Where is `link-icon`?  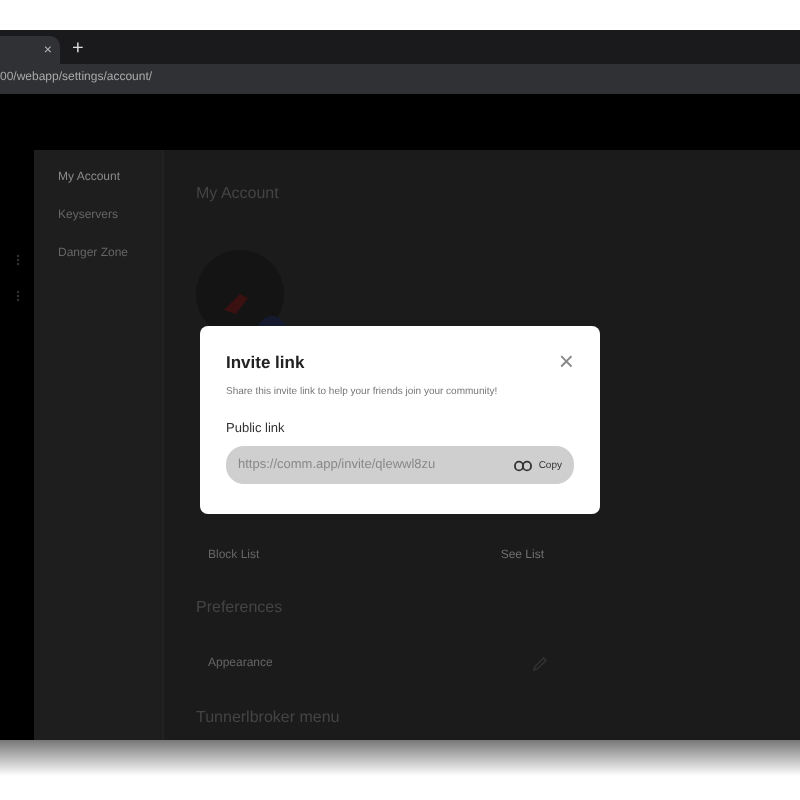 link-icon is located at coordinates (523, 465).